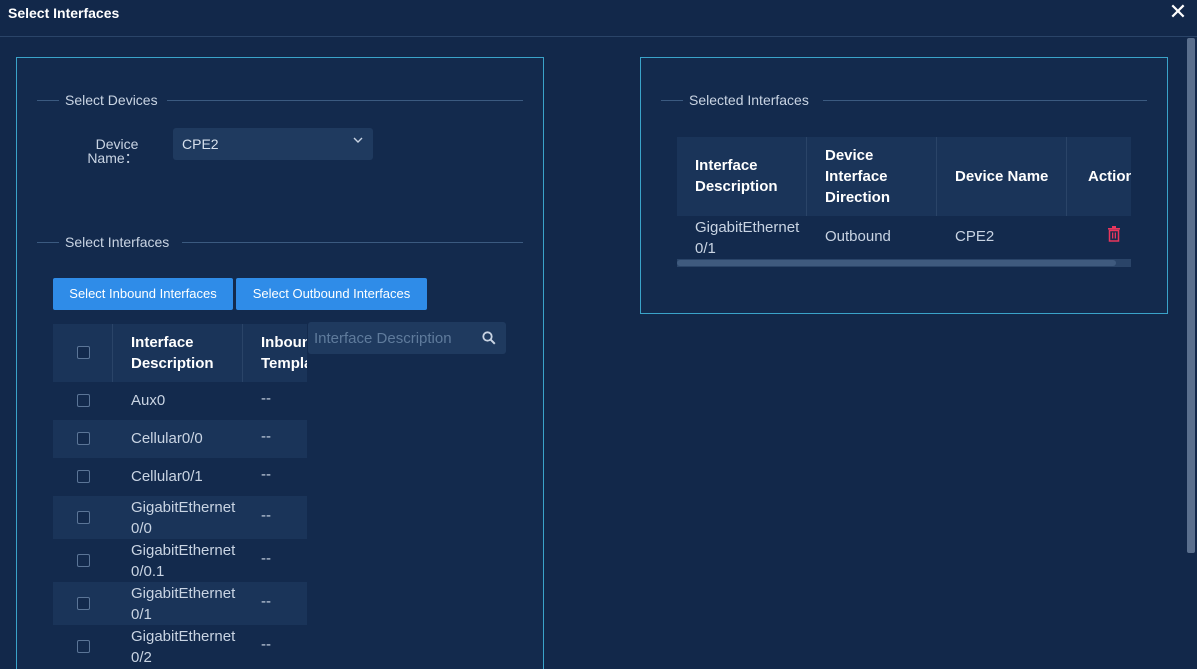 Image resolution: width=1197 pixels, height=669 pixels. What do you see at coordinates (200, 144) in the screenshot?
I see `device-name-value: CPE2` at bounding box center [200, 144].